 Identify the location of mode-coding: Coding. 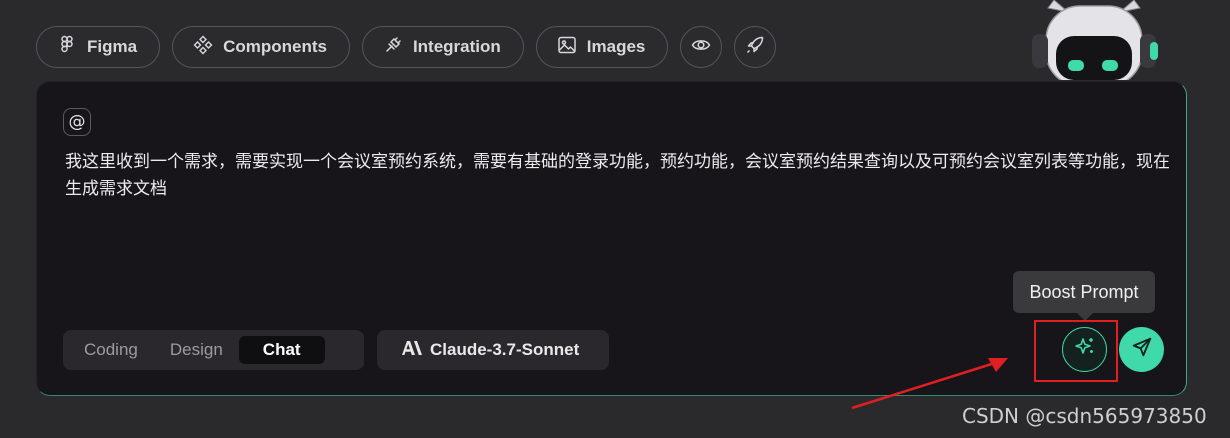
(111, 350).